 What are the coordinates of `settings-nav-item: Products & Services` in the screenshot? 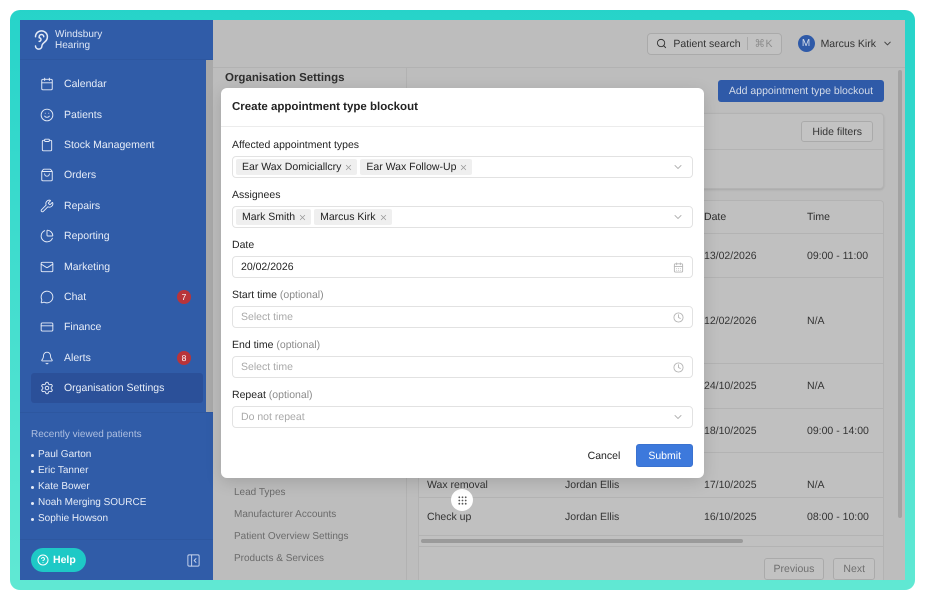 It's located at (315, 559).